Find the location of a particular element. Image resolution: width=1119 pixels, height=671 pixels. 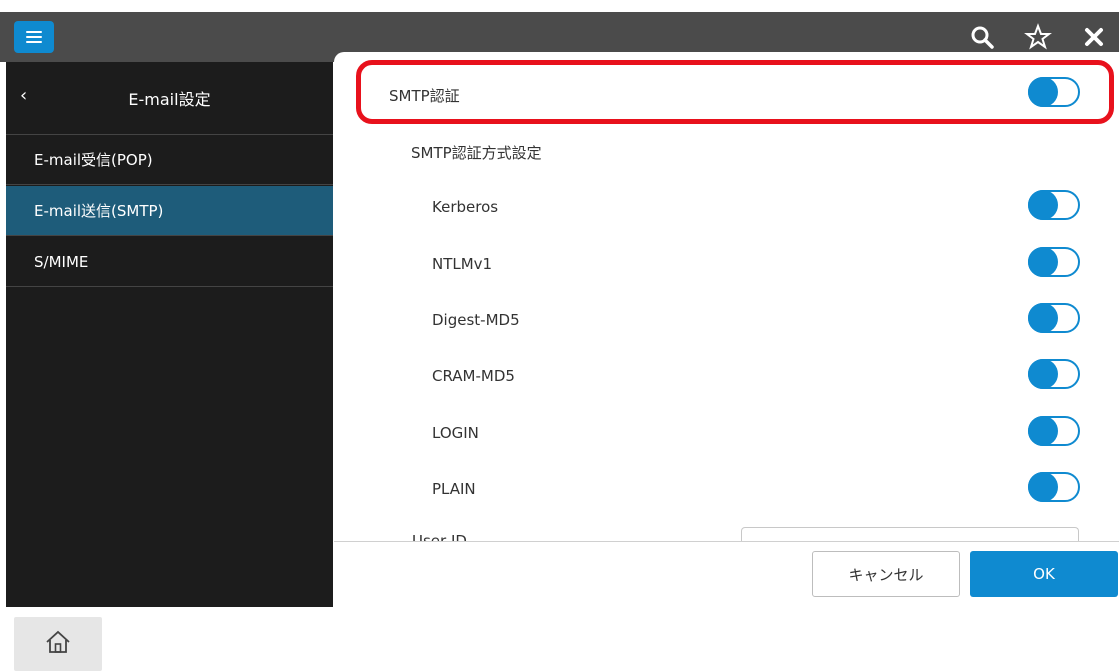

highlight-frame is located at coordinates (735, 92).